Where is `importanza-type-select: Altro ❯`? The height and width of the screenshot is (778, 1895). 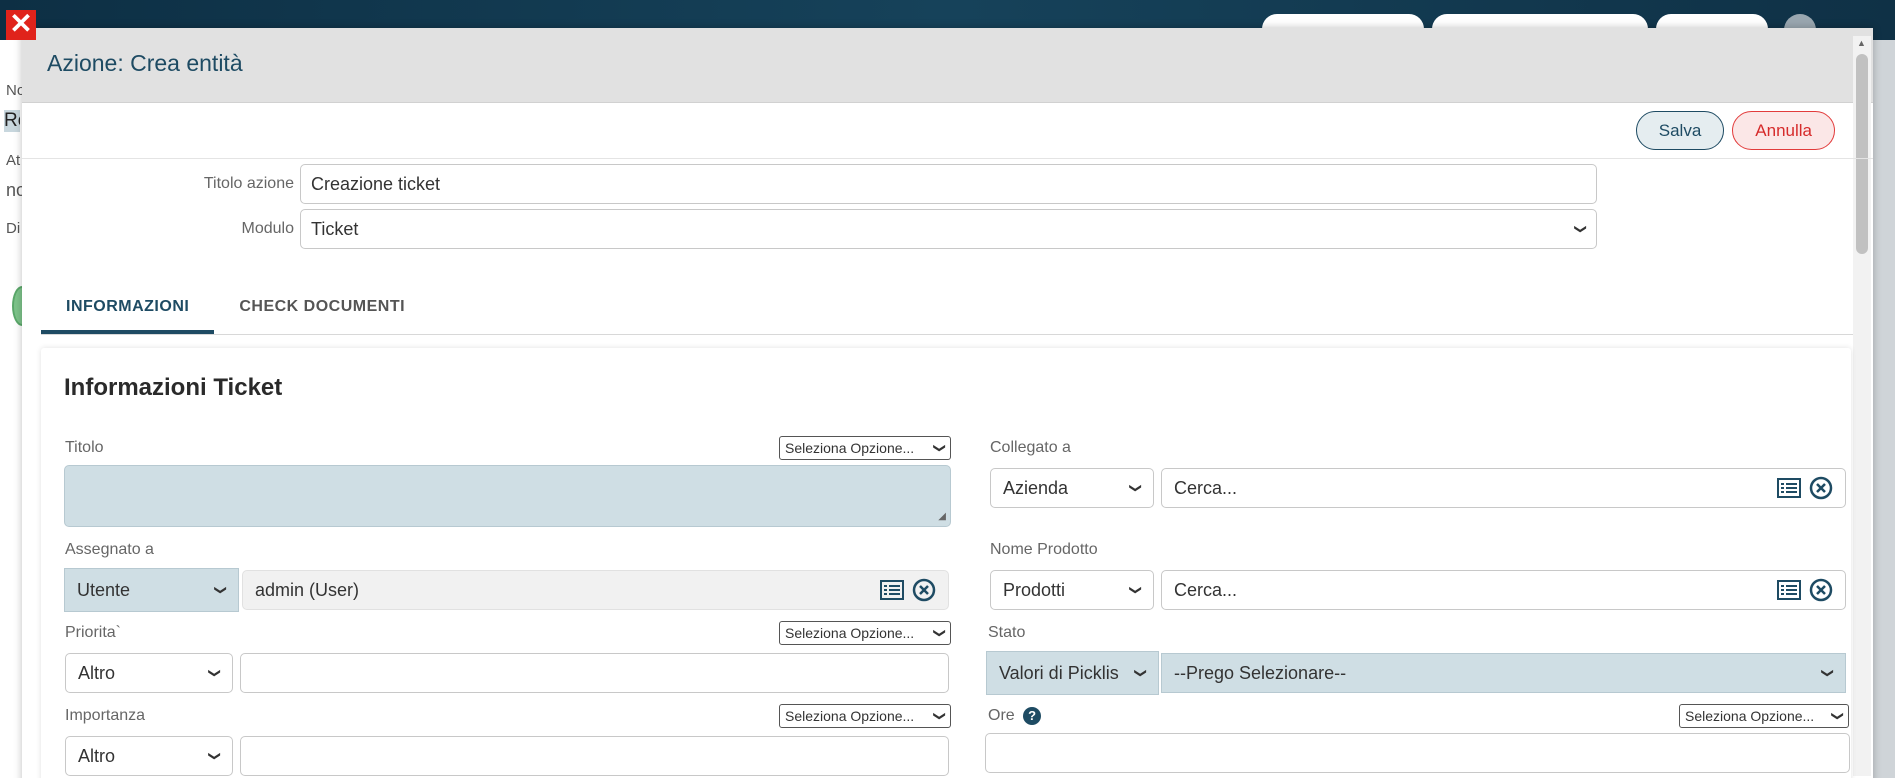 importanza-type-select: Altro ❯ is located at coordinates (149, 756).